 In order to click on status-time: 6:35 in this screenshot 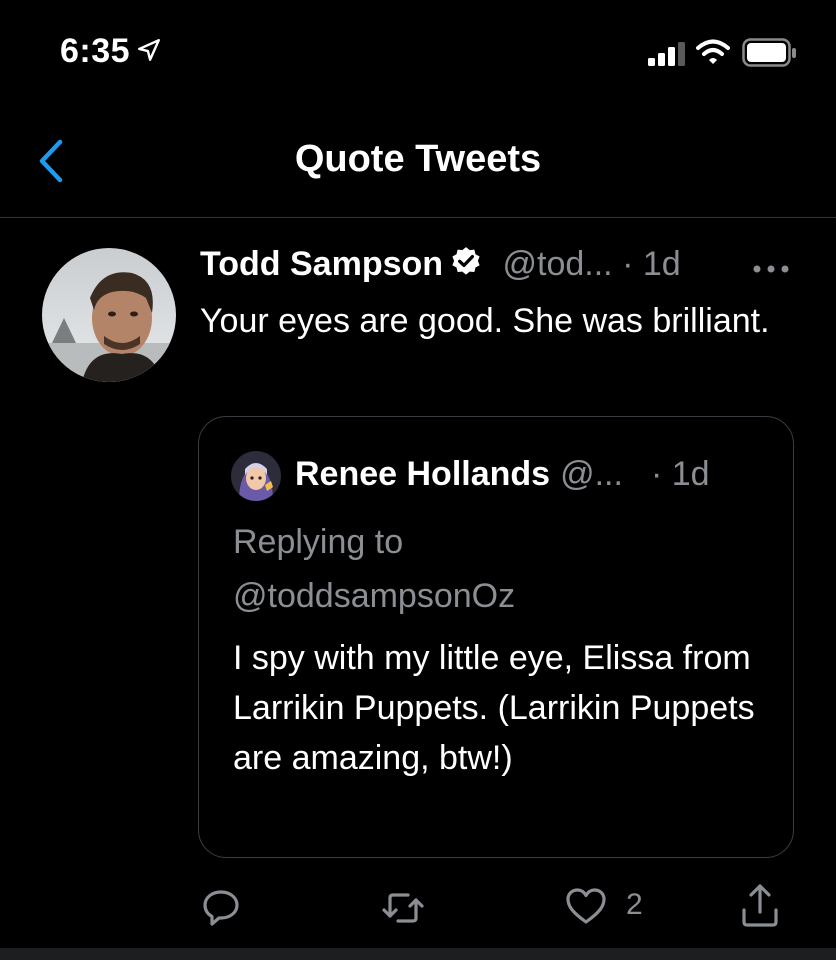, I will do `click(95, 51)`.